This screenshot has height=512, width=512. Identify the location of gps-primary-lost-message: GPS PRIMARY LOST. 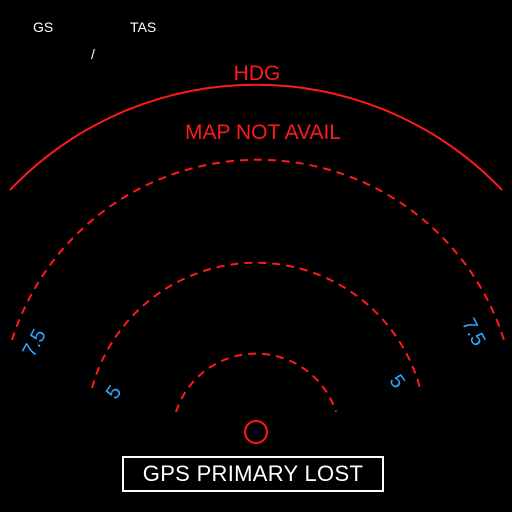
(253, 473).